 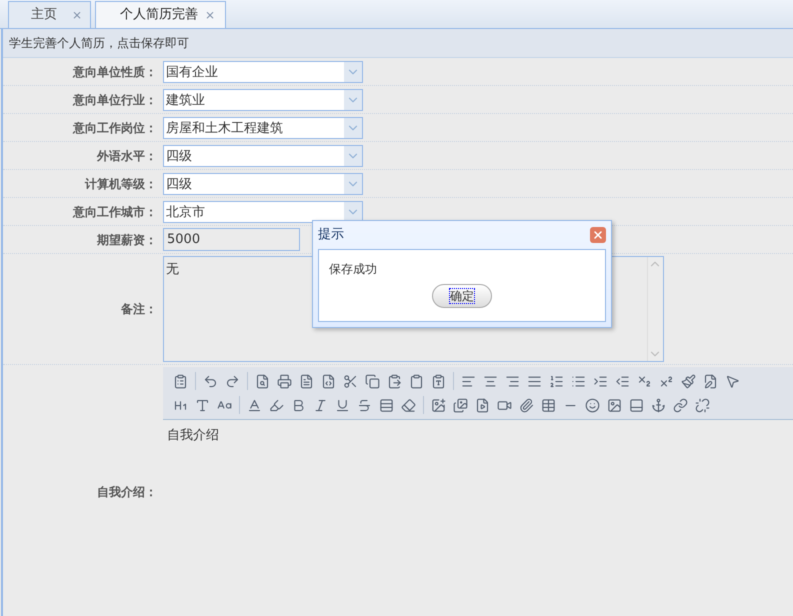 I want to click on strikethrough-icon, so click(x=364, y=405).